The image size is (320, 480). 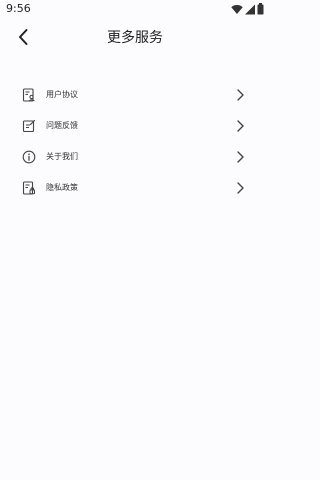 I want to click on privacy-policy-icon, so click(x=28, y=188).